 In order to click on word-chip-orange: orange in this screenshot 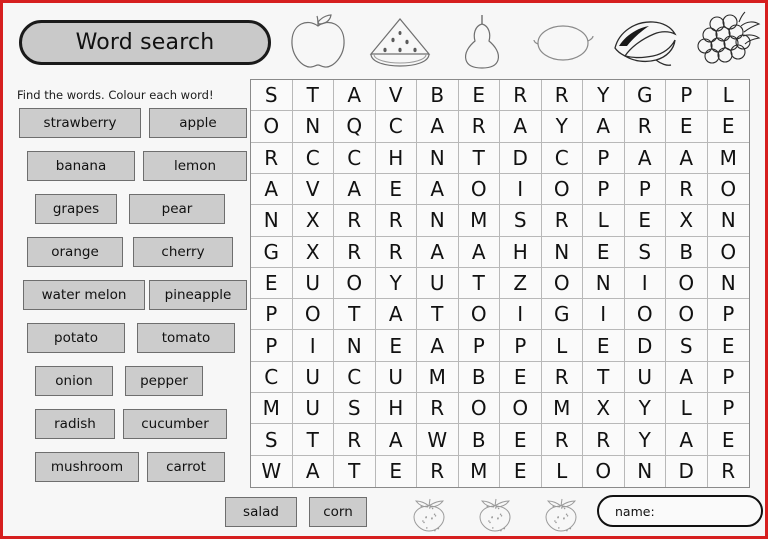, I will do `click(75, 252)`.